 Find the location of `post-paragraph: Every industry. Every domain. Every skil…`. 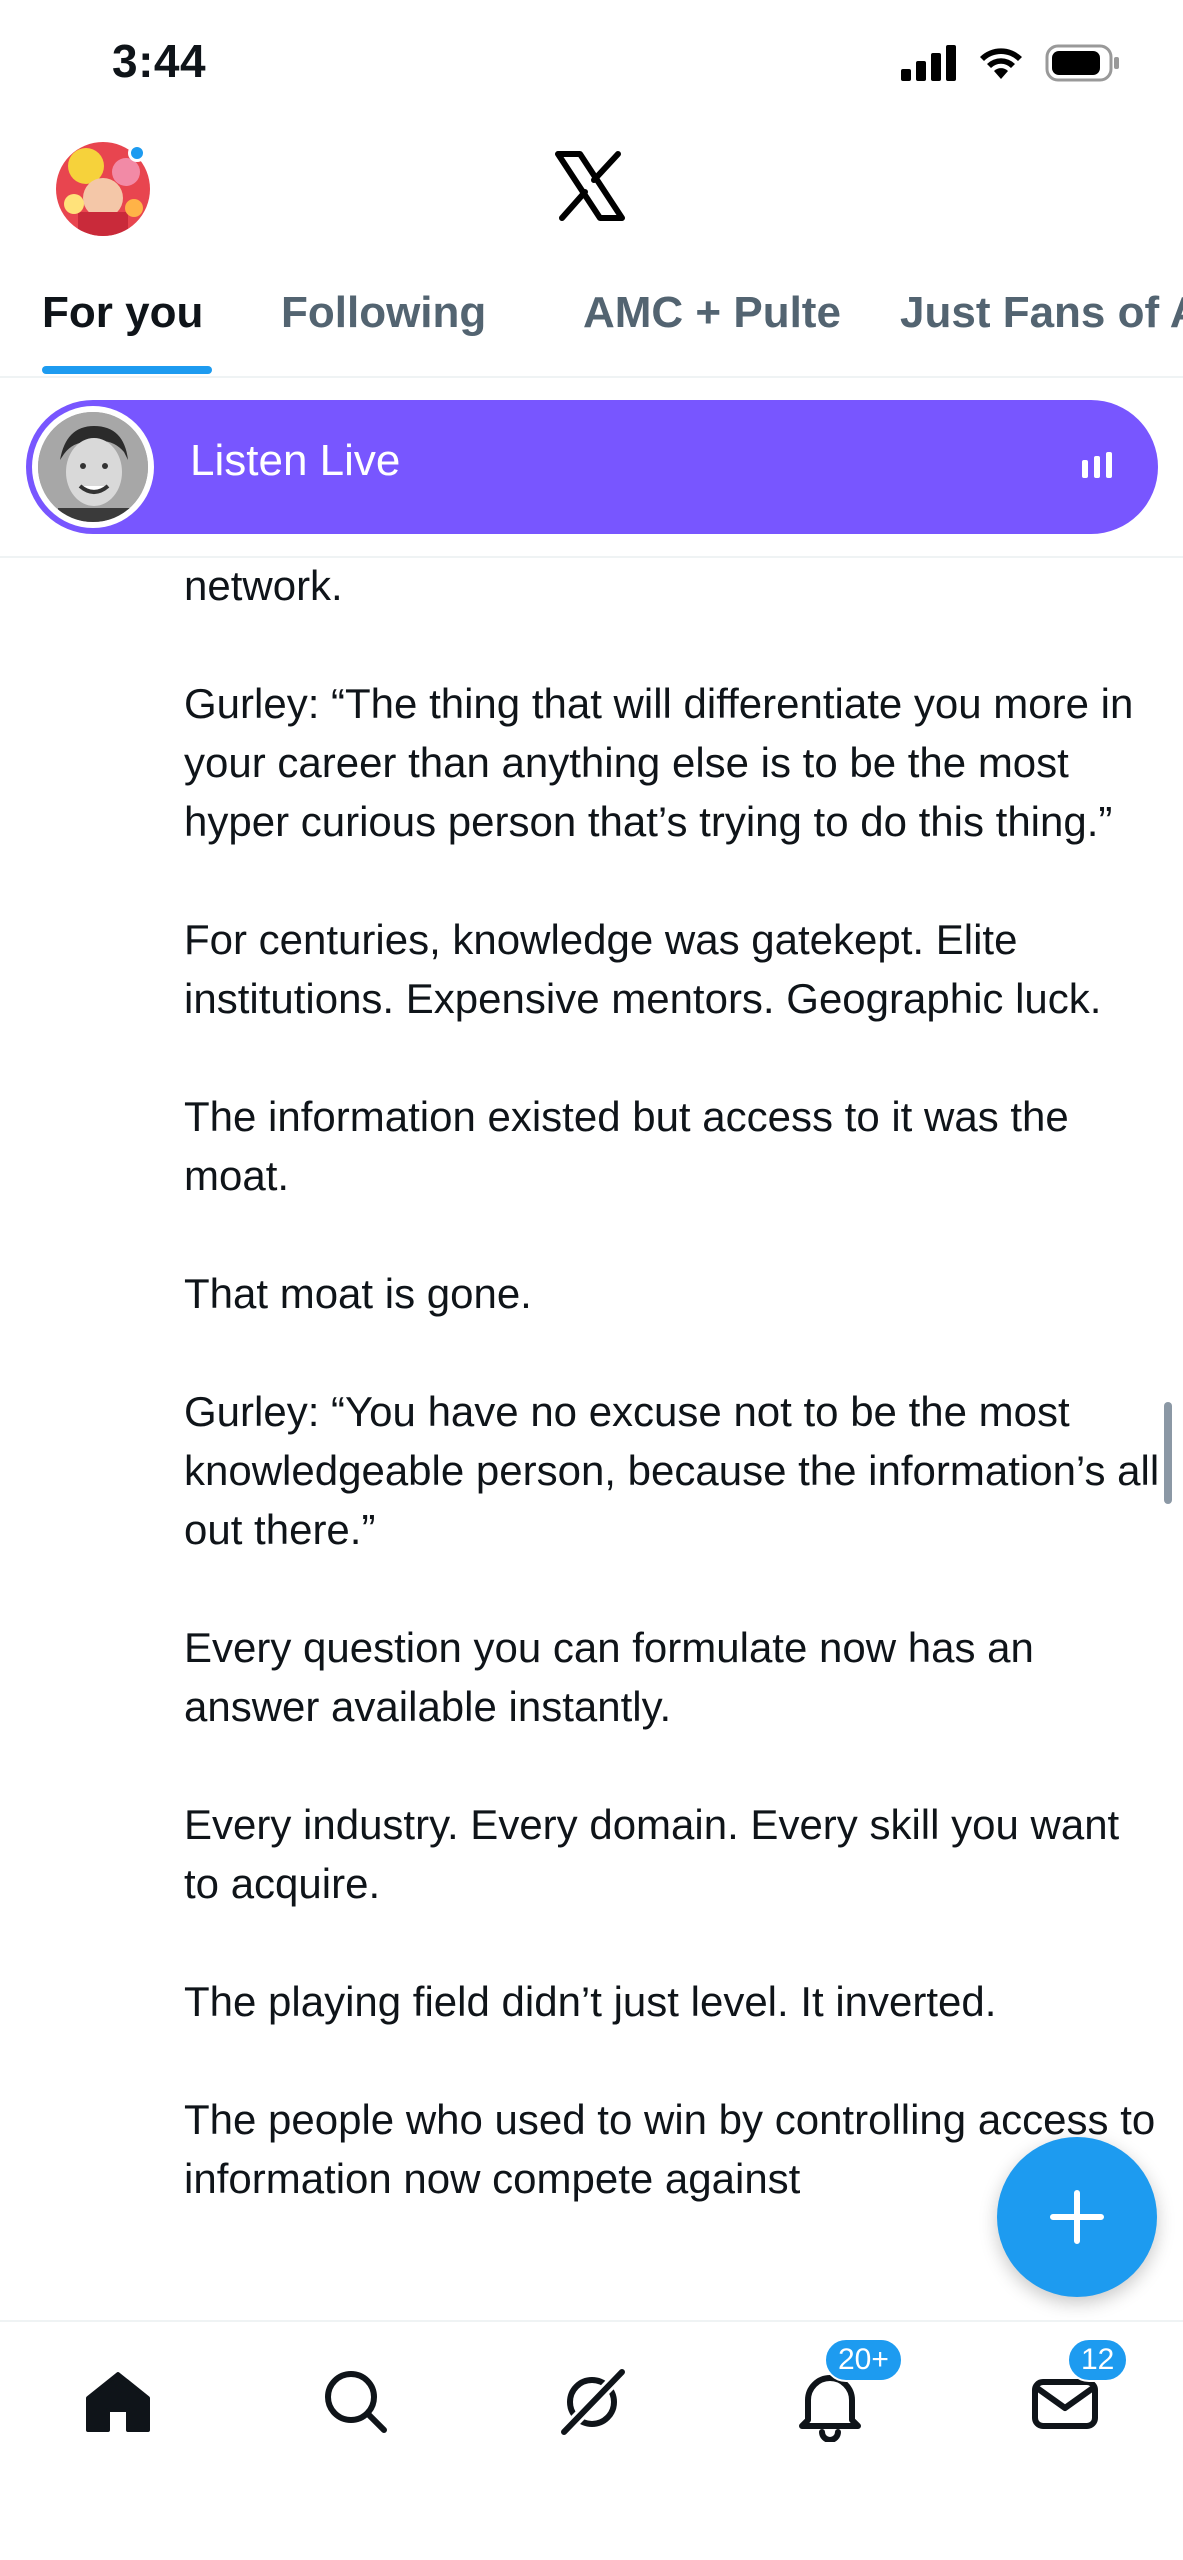

post-paragraph: Every industry. Every domain. Every skil… is located at coordinates (652, 1854).